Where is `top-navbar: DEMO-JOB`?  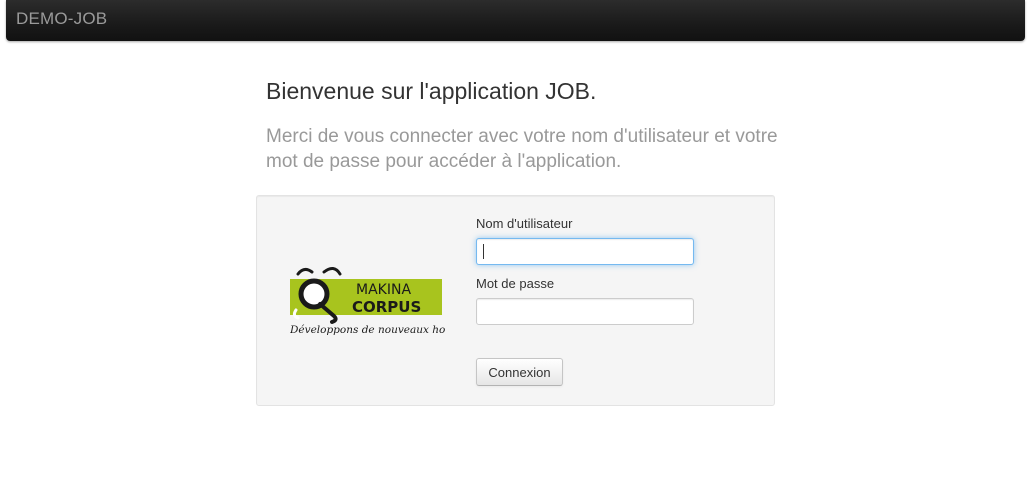
top-navbar: DEMO-JOB is located at coordinates (515, 20).